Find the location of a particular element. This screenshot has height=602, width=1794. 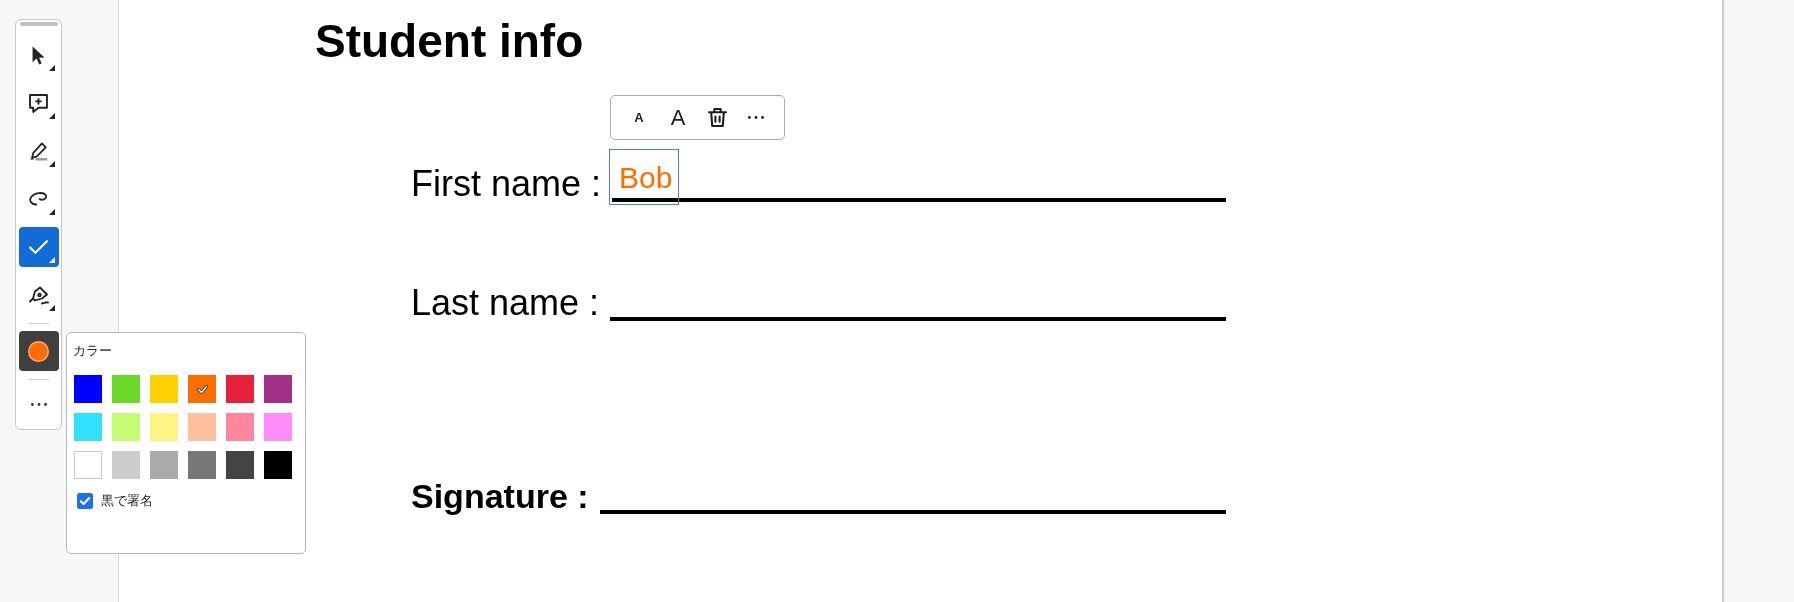

increase-text-size-button: A is located at coordinates (678, 117).